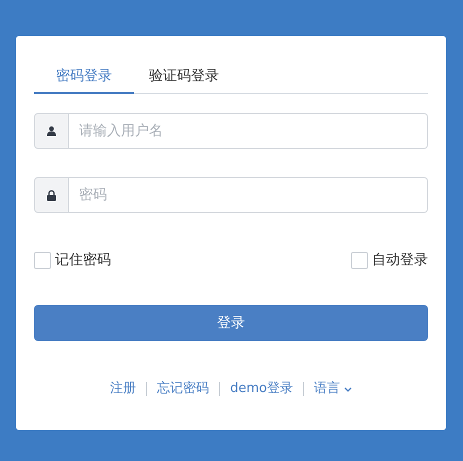 This screenshot has height=461, width=463. What do you see at coordinates (248, 131) in the screenshot?
I see `username-field: 请输入用户名` at bounding box center [248, 131].